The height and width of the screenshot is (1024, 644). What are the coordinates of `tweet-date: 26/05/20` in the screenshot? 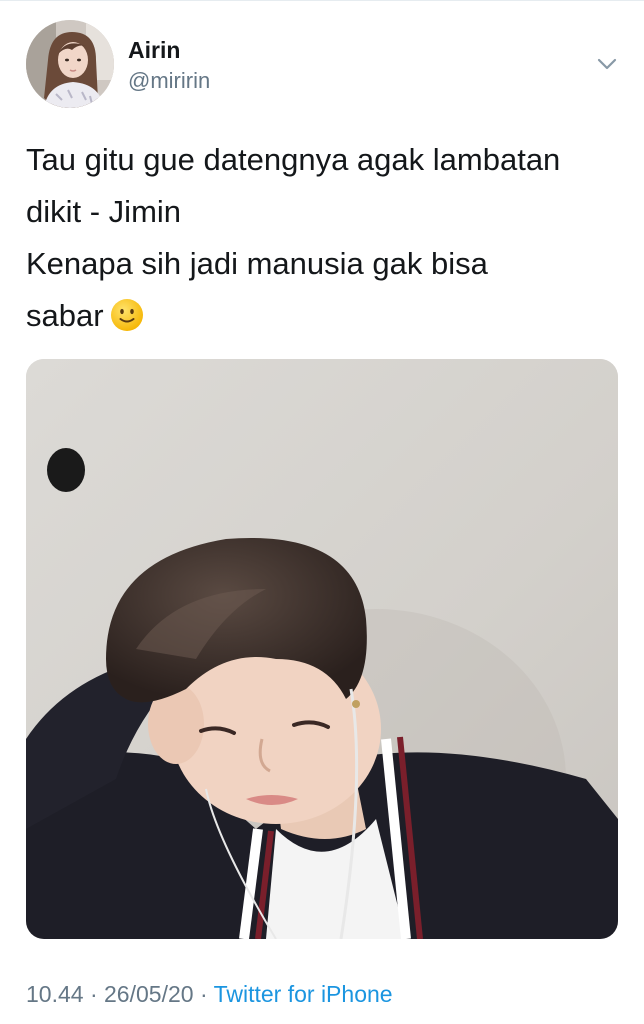 It's located at (149, 994).